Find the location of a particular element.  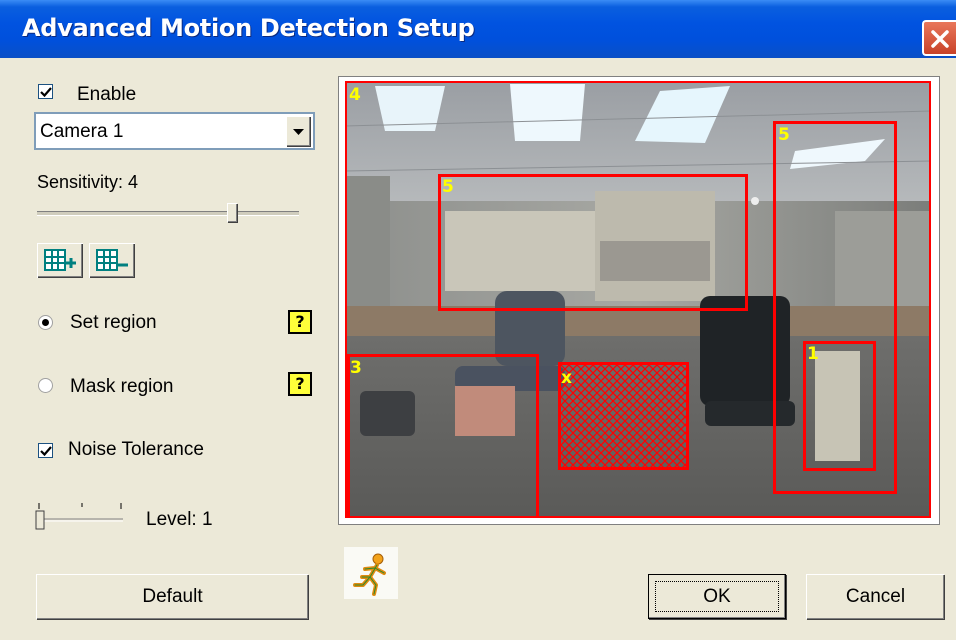

camera-select-value: Camera 1 is located at coordinates (82, 131).